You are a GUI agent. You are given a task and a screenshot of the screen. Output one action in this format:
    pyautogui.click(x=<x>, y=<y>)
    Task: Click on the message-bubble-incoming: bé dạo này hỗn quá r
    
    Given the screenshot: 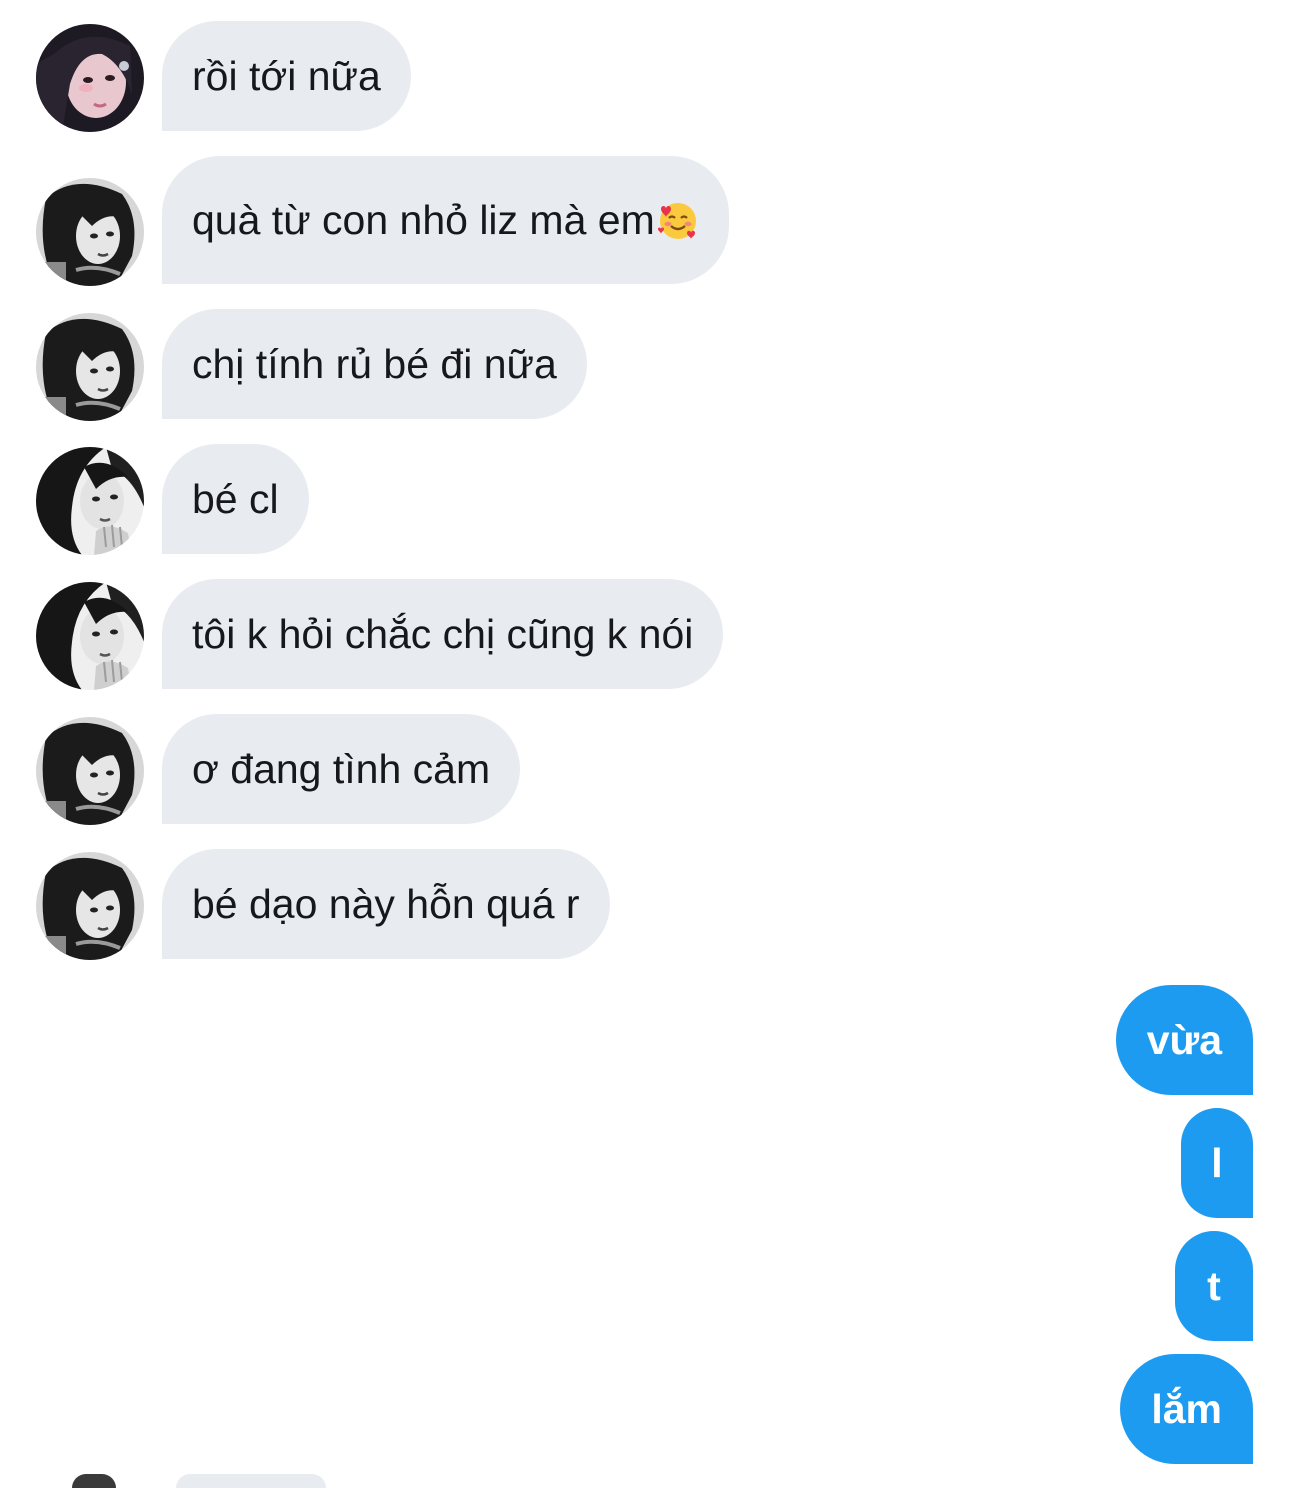 What is the action you would take?
    pyautogui.click(x=386, y=904)
    